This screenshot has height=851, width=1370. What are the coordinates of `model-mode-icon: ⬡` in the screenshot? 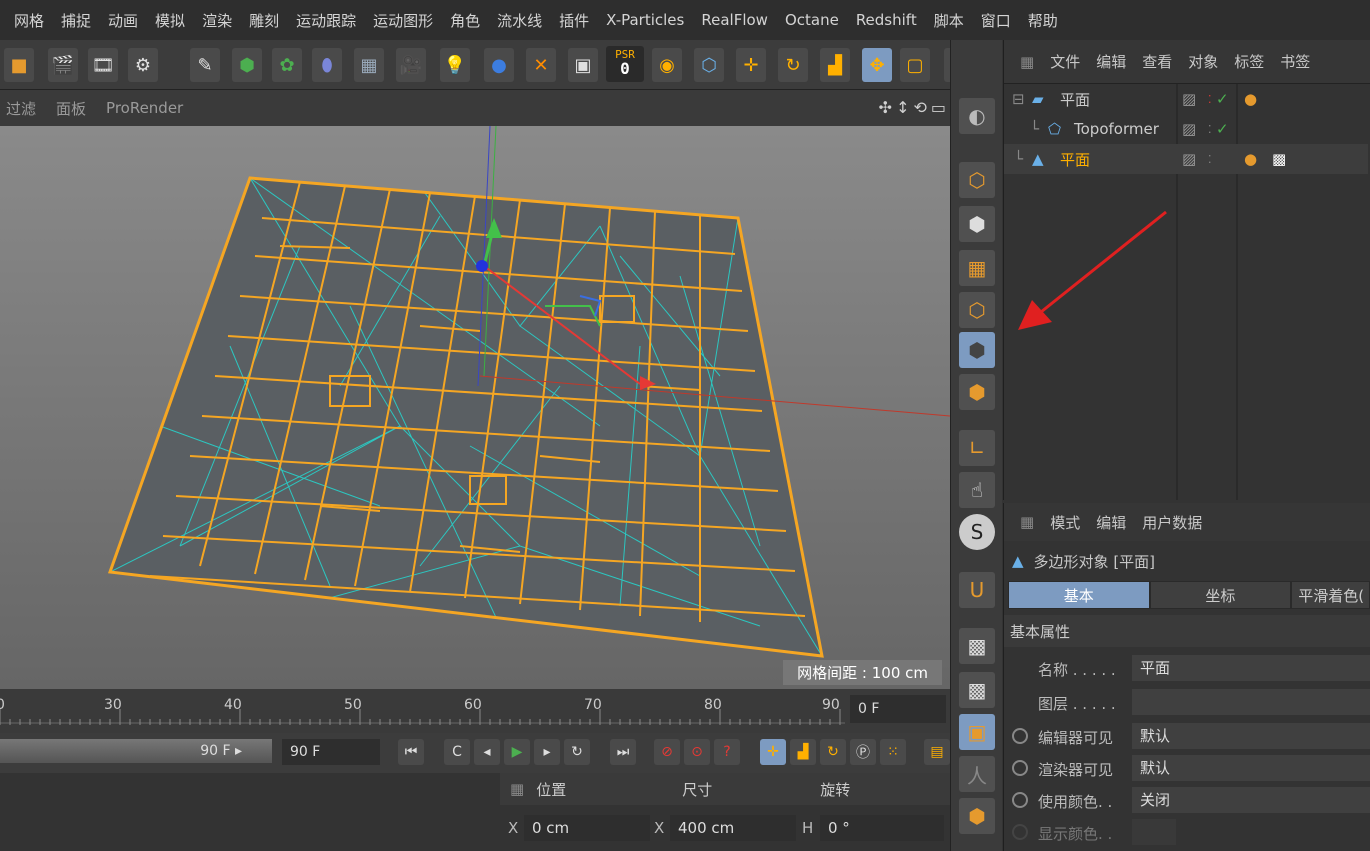 It's located at (709, 65).